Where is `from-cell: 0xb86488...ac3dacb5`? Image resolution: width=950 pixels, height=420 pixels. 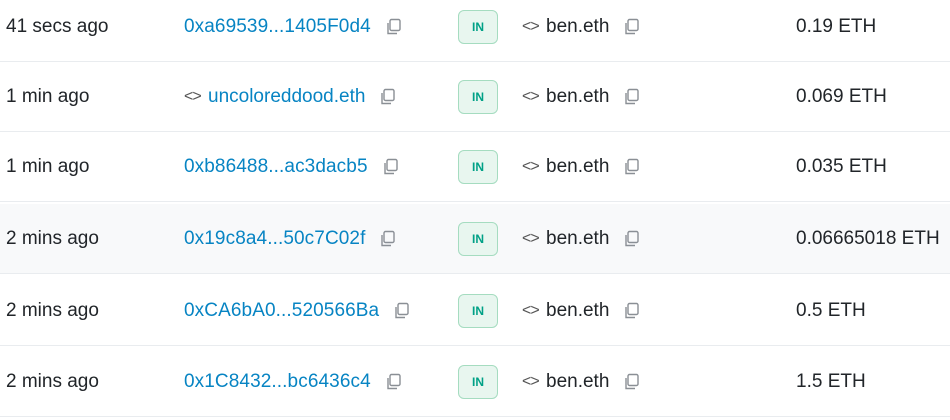
from-cell: 0xb86488...ac3dacb5 is located at coordinates (292, 166).